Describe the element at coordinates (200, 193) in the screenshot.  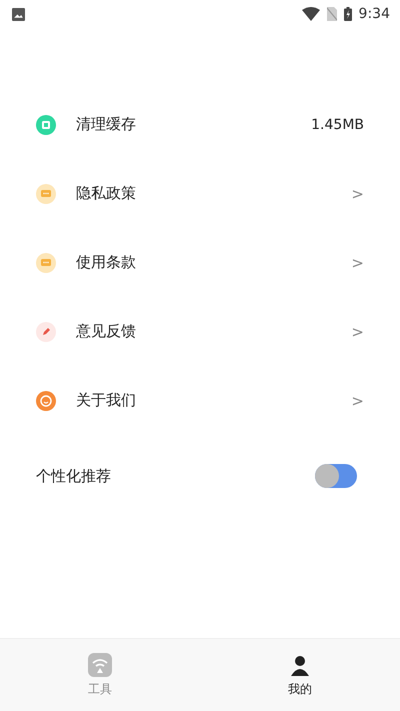
I see `settings-item: 隐私政策 >` at that location.